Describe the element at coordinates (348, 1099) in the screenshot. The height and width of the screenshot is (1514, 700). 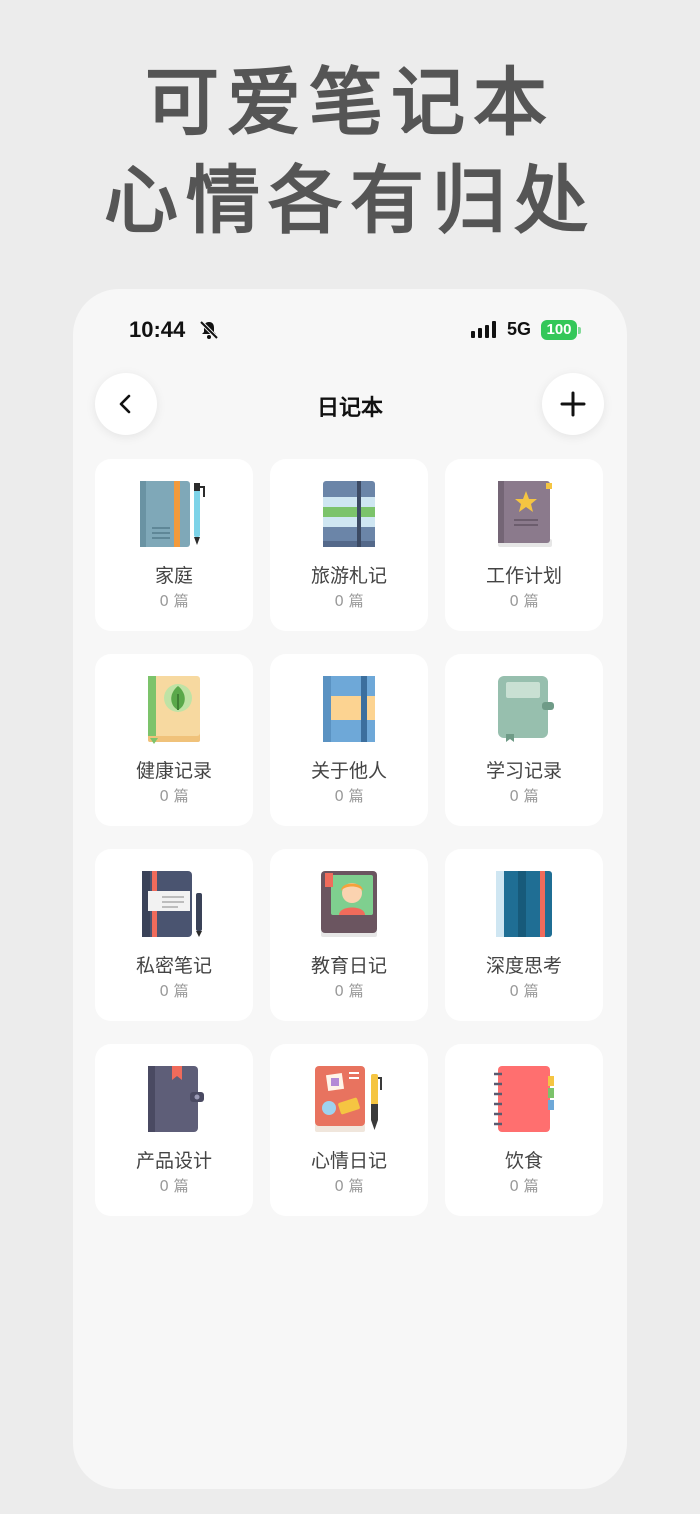
I see `sticker-notebook-with-pen-icon` at that location.